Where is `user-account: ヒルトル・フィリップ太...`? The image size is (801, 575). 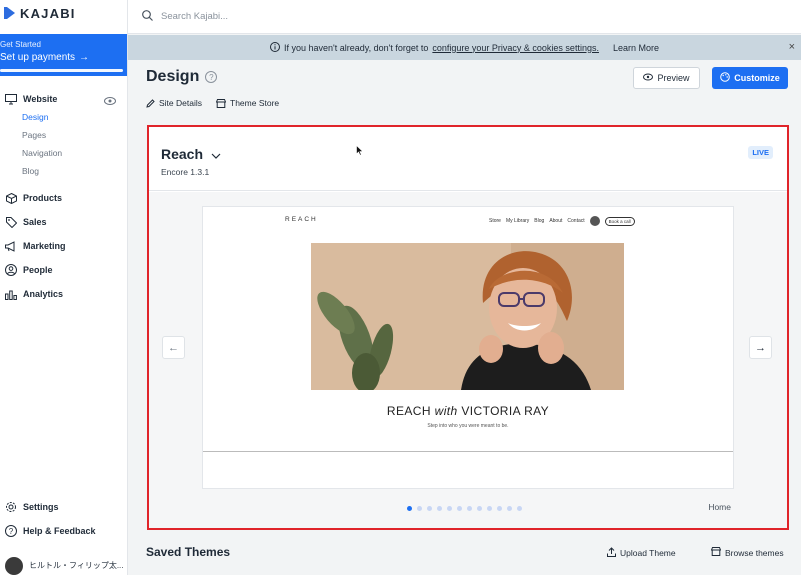 user-account: ヒルトル・フィリップ太... is located at coordinates (63, 565).